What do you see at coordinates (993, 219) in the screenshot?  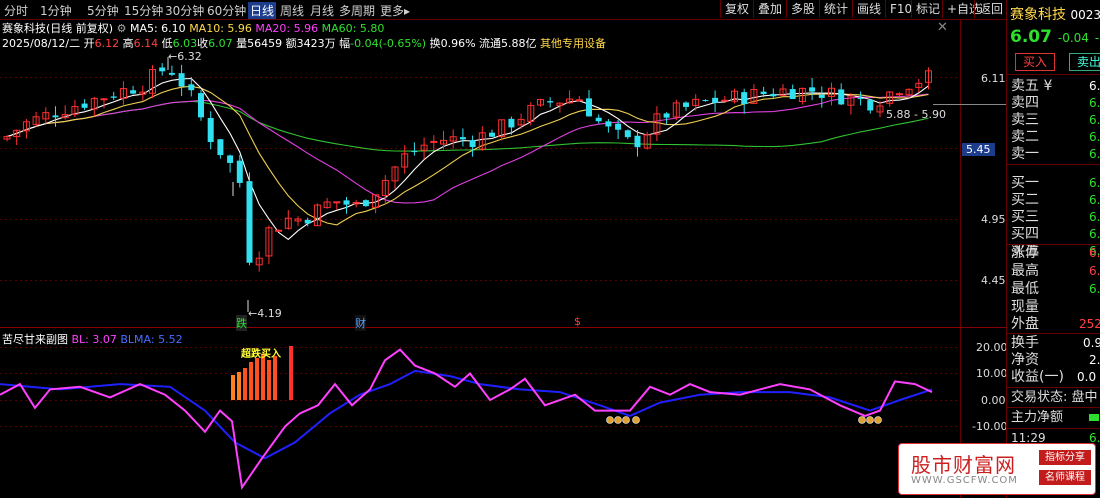 I see `y-label-2: 4.95` at bounding box center [993, 219].